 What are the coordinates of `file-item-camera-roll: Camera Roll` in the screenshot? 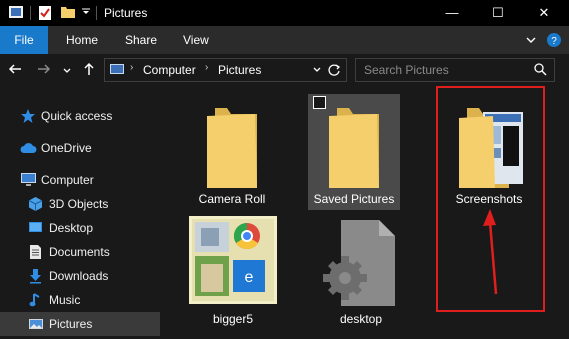 It's located at (232, 152).